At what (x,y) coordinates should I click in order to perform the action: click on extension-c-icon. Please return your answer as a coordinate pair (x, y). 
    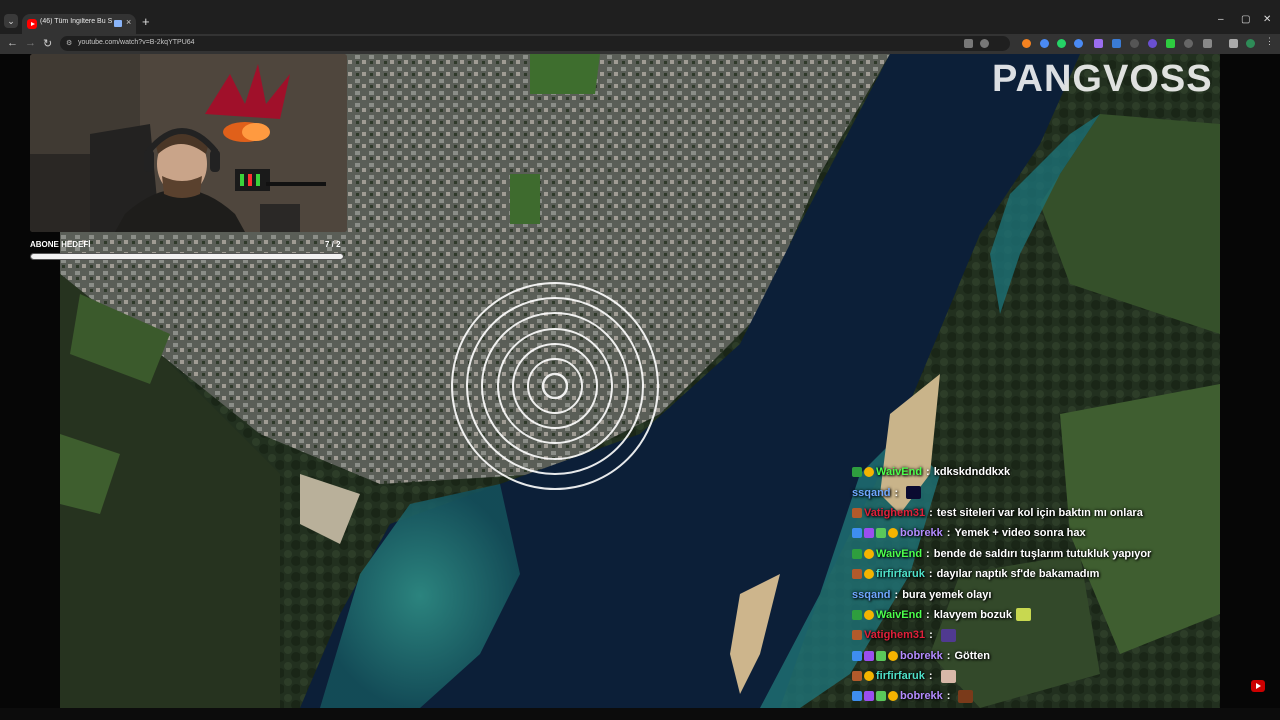
    Looking at the image, I should click on (1026, 43).